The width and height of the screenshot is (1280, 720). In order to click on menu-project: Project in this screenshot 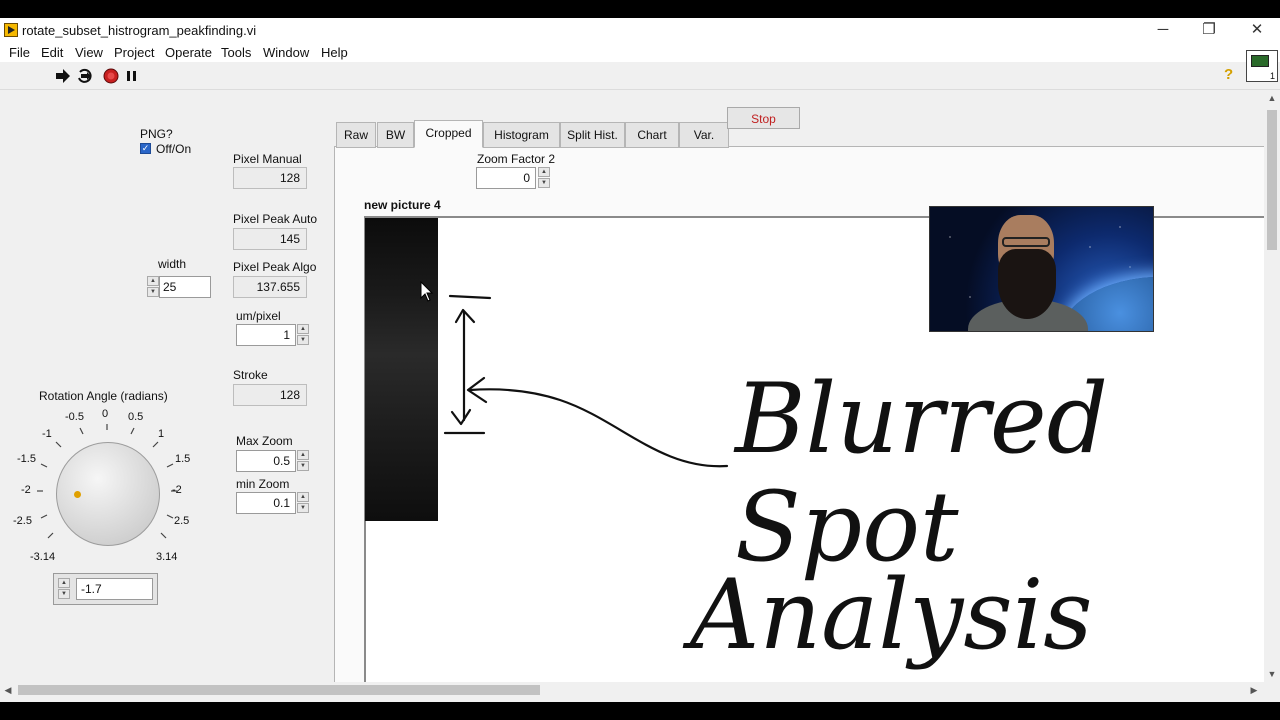, I will do `click(134, 52)`.